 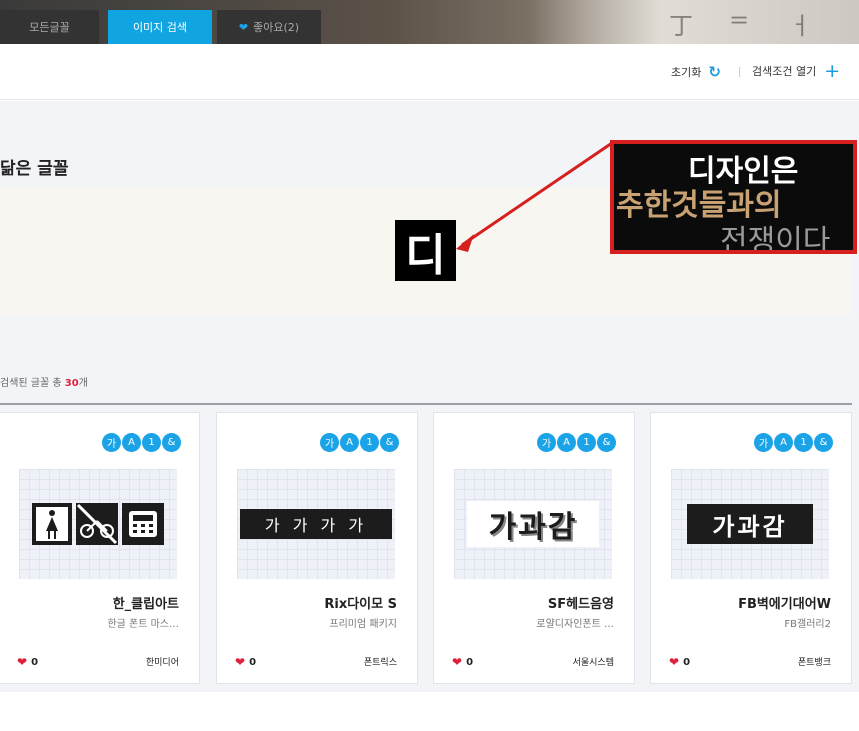 What do you see at coordinates (363, 624) in the screenshot?
I see `font-subtitle: 프리미엄 패키지` at bounding box center [363, 624].